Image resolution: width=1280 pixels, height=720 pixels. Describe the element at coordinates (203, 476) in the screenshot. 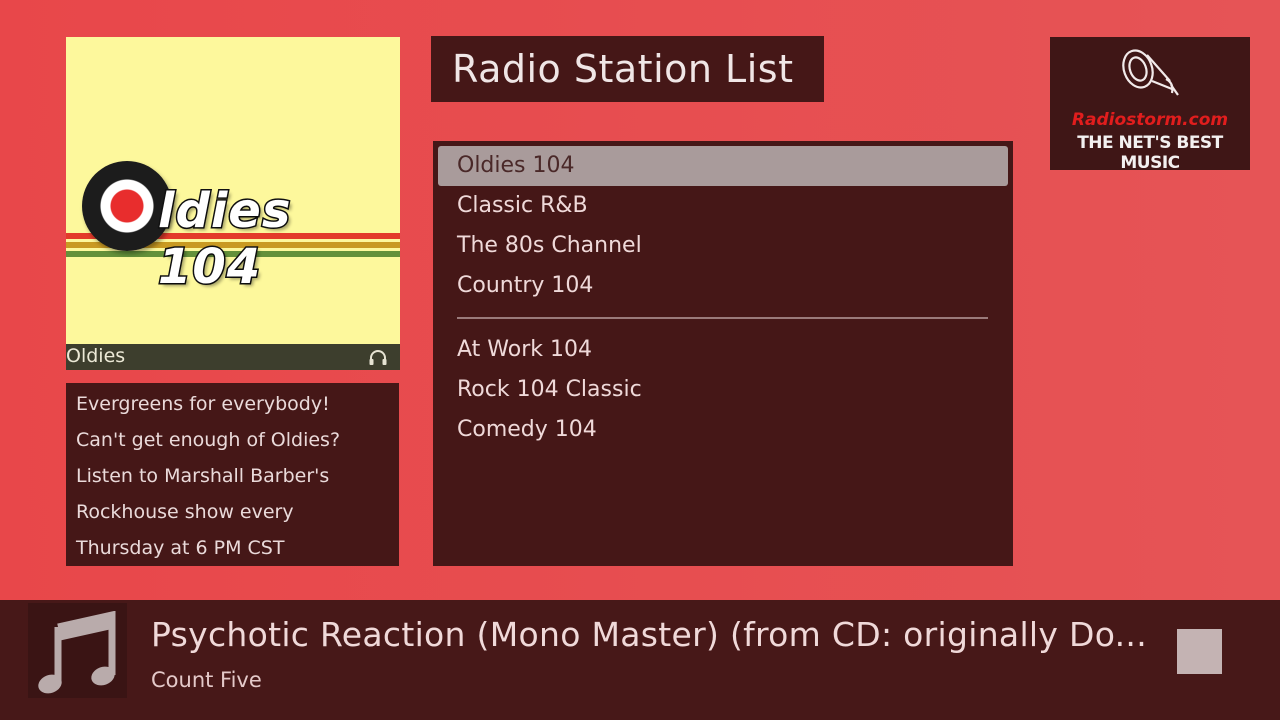

I see `description-line: Listen to Marshall Barber's` at that location.